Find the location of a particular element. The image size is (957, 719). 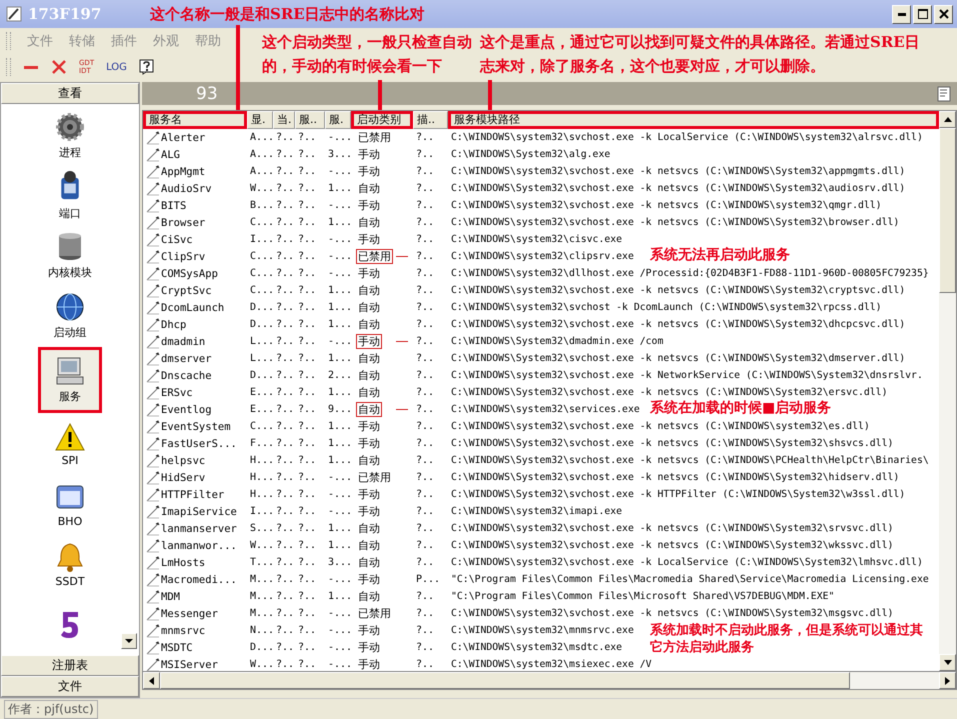

column-header: 服务模块路径 is located at coordinates (693, 120).